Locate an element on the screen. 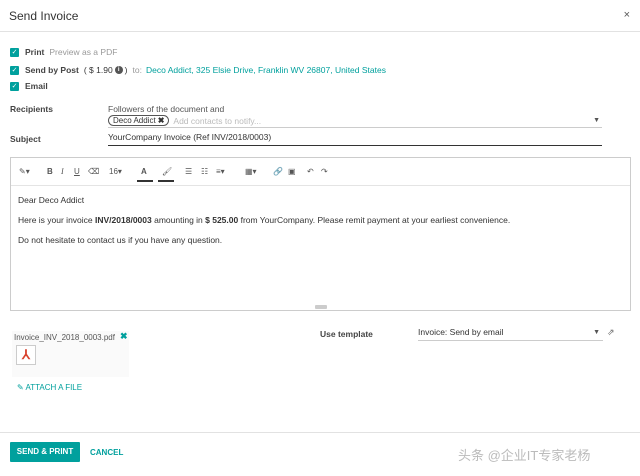 This screenshot has height=476, width=640. post-price: ( $ 1.90 is located at coordinates (98, 70).